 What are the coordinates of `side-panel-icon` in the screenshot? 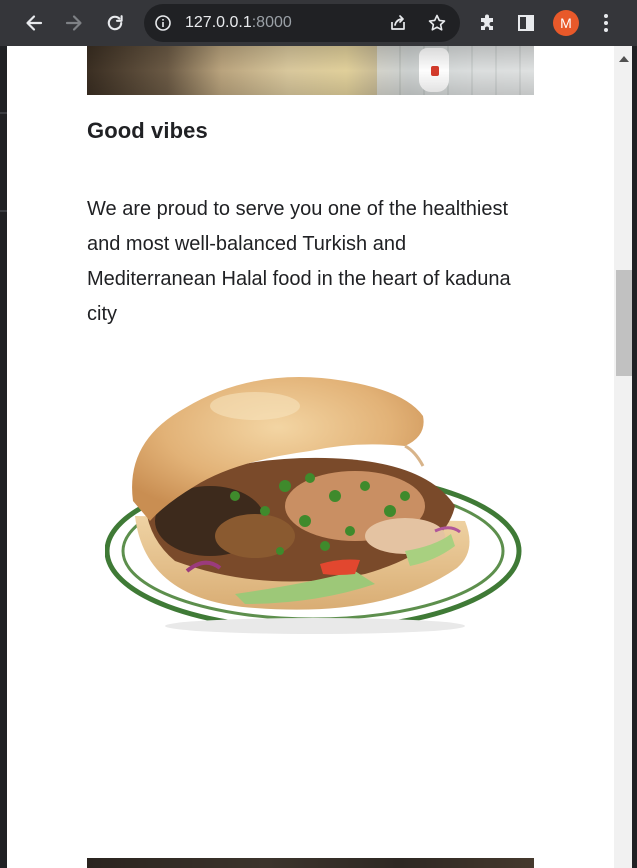 It's located at (526, 23).